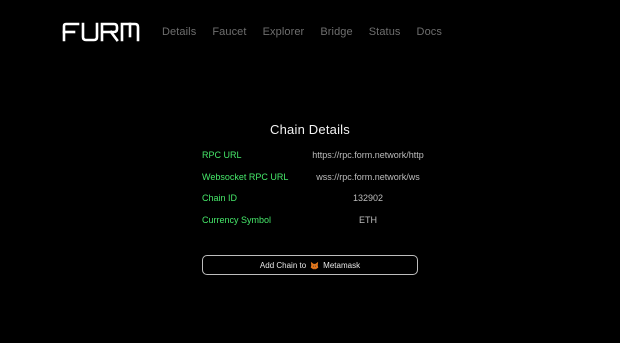 This screenshot has width=620, height=343. Describe the element at coordinates (336, 32) in the screenshot. I see `nav-bridge: Bridge` at that location.